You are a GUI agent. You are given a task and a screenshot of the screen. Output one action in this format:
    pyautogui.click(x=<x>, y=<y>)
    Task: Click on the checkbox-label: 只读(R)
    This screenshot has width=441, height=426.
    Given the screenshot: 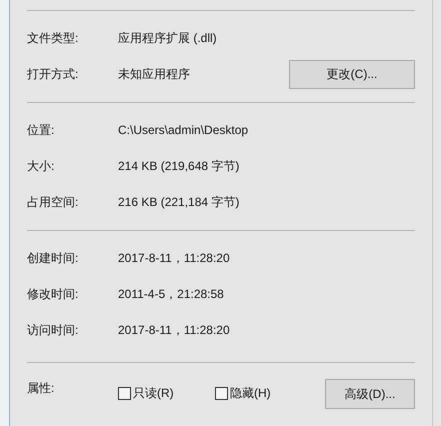 What is the action you would take?
    pyautogui.click(x=153, y=393)
    